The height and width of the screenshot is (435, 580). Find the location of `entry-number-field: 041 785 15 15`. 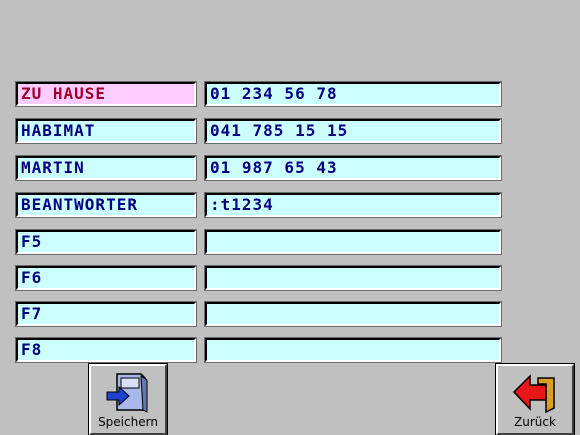

entry-number-field: 041 785 15 15 is located at coordinates (353, 131).